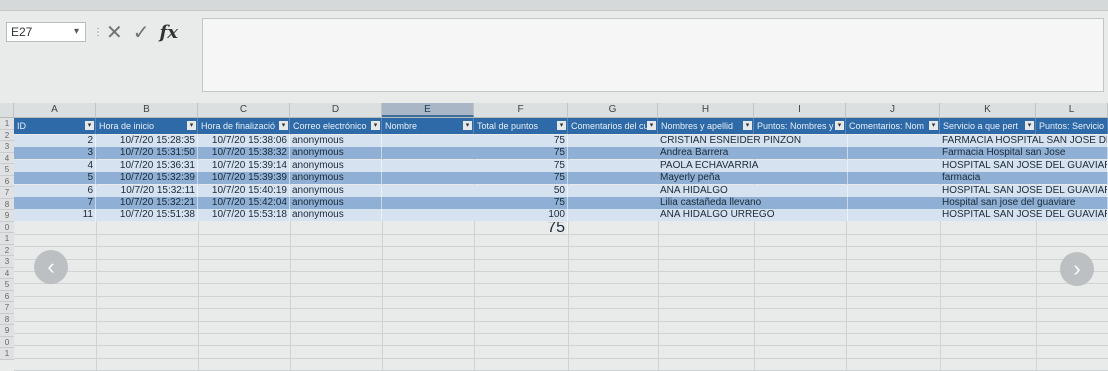 This screenshot has height=371, width=1108. What do you see at coordinates (706, 126) in the screenshot?
I see `header-full-name: Nombres y apellid ▾` at bounding box center [706, 126].